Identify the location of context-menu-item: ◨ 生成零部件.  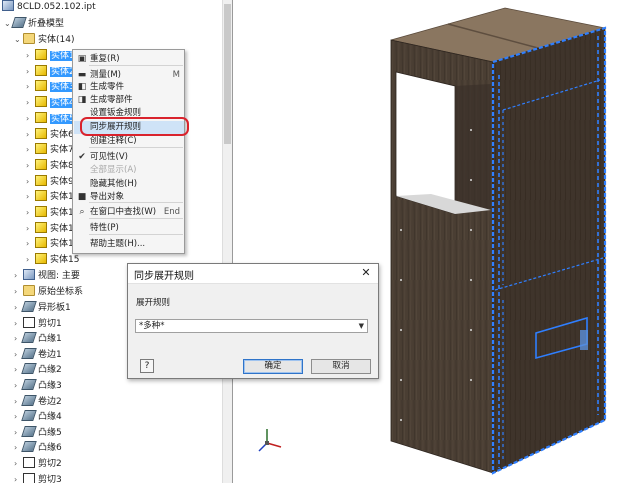
(129, 100).